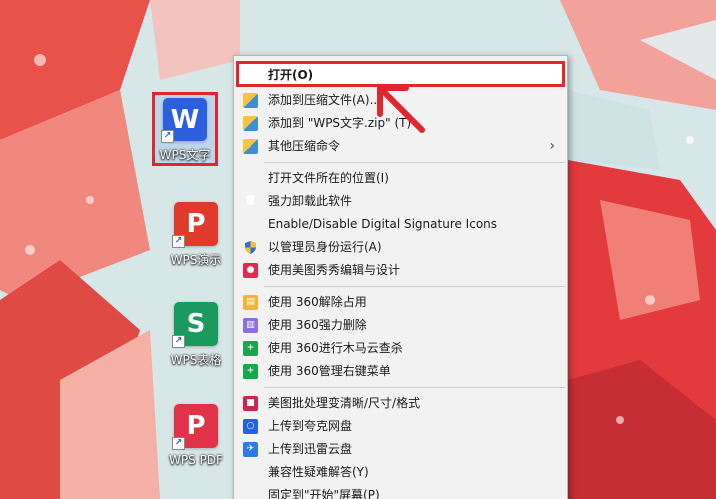  Describe the element at coordinates (400, 201) in the screenshot. I see `menu-item-force-uninstall: 🗑 强力卸载此软件` at that location.